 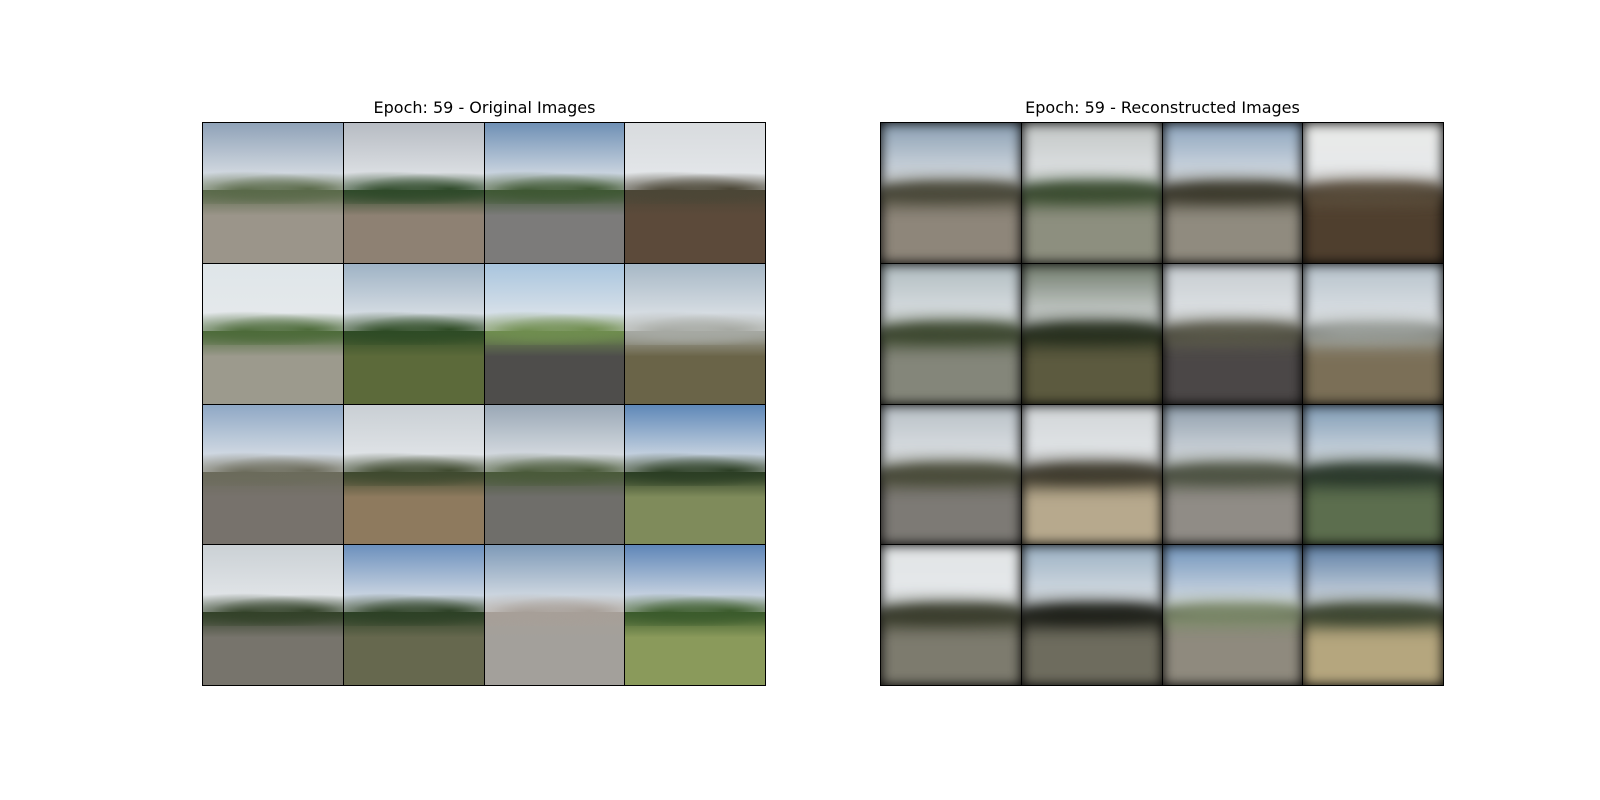 What do you see at coordinates (1162, 107) in the screenshot?
I see `reconstructed-images-title: Epoch: 59 - Reconstructed Images` at bounding box center [1162, 107].